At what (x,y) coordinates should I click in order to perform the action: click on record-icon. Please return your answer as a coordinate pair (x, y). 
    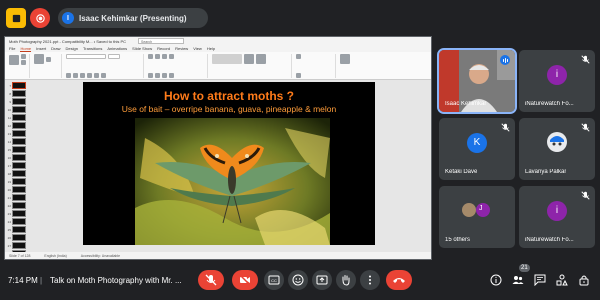
    Looking at the image, I should click on (40, 18).